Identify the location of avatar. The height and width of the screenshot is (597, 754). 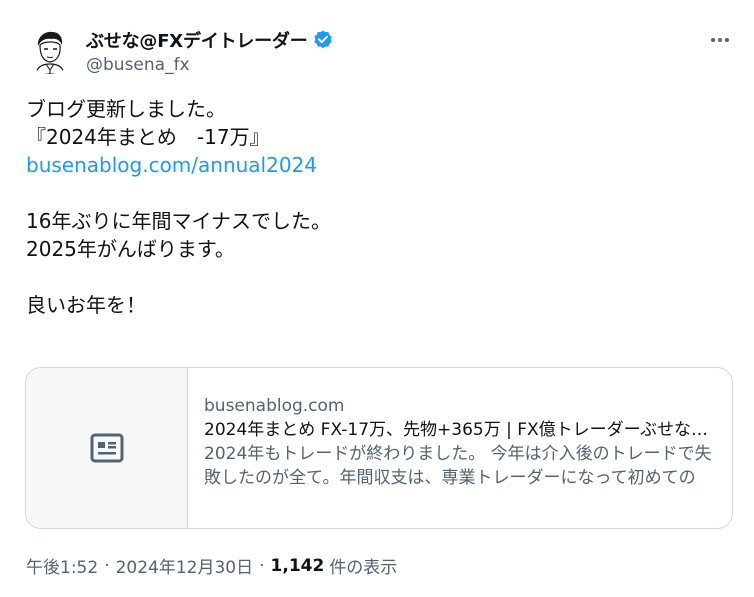
(50, 50).